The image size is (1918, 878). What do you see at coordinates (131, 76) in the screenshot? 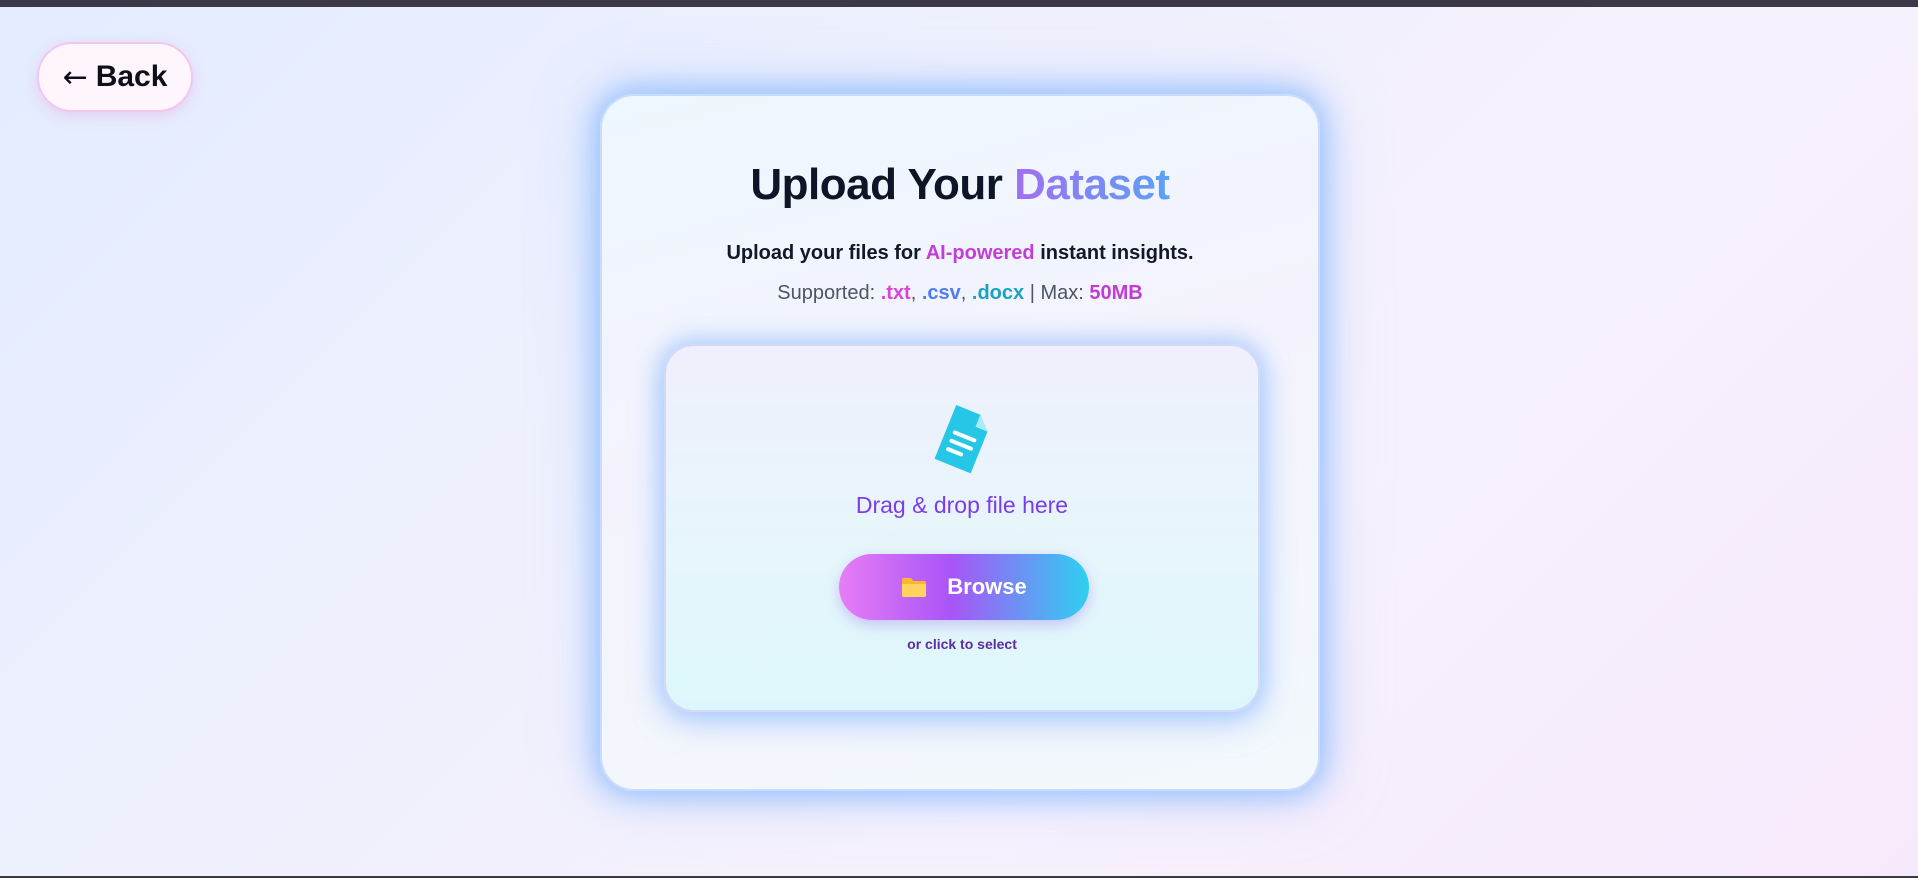
I see `back-button-label: Back` at bounding box center [131, 76].